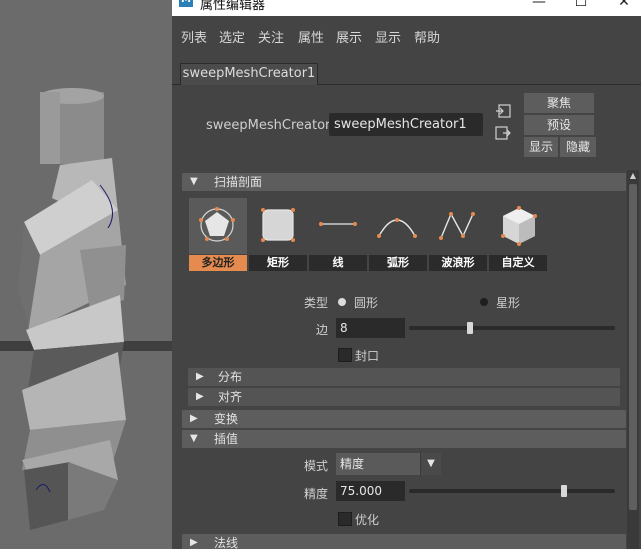 The width and height of the screenshot is (641, 549). Describe the element at coordinates (345, 519) in the screenshot. I see `optimize-checkbox` at that location.